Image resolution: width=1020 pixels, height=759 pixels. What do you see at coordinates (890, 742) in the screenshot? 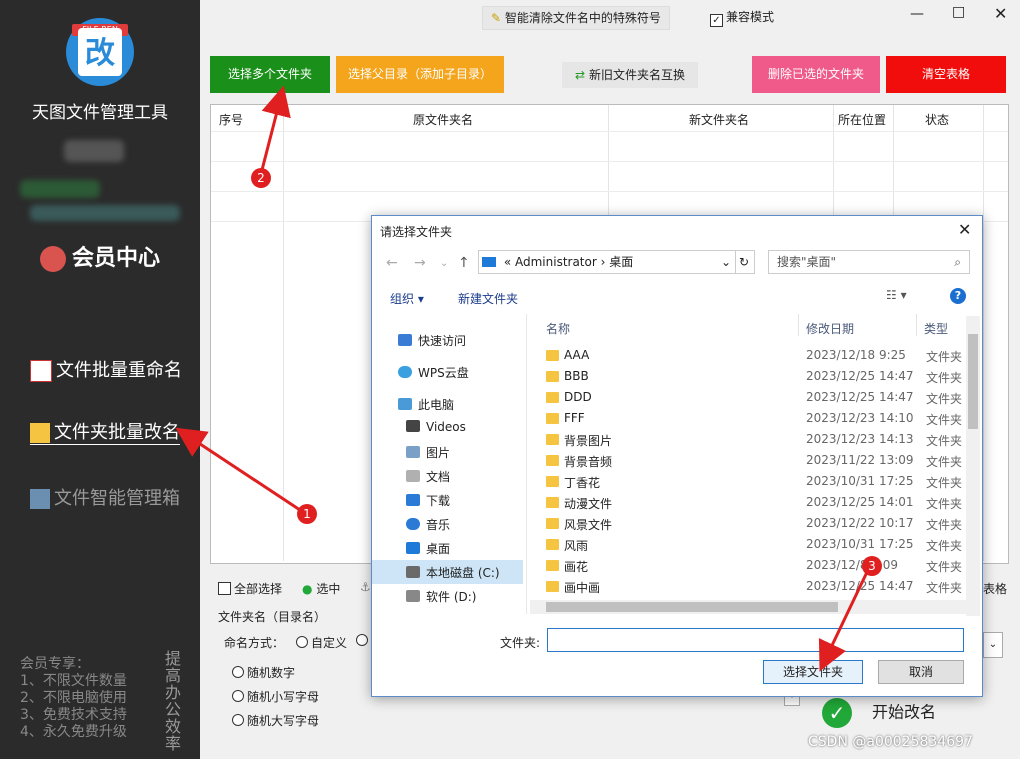
I see `watermark: CSDN @a00025834697` at bounding box center [890, 742].